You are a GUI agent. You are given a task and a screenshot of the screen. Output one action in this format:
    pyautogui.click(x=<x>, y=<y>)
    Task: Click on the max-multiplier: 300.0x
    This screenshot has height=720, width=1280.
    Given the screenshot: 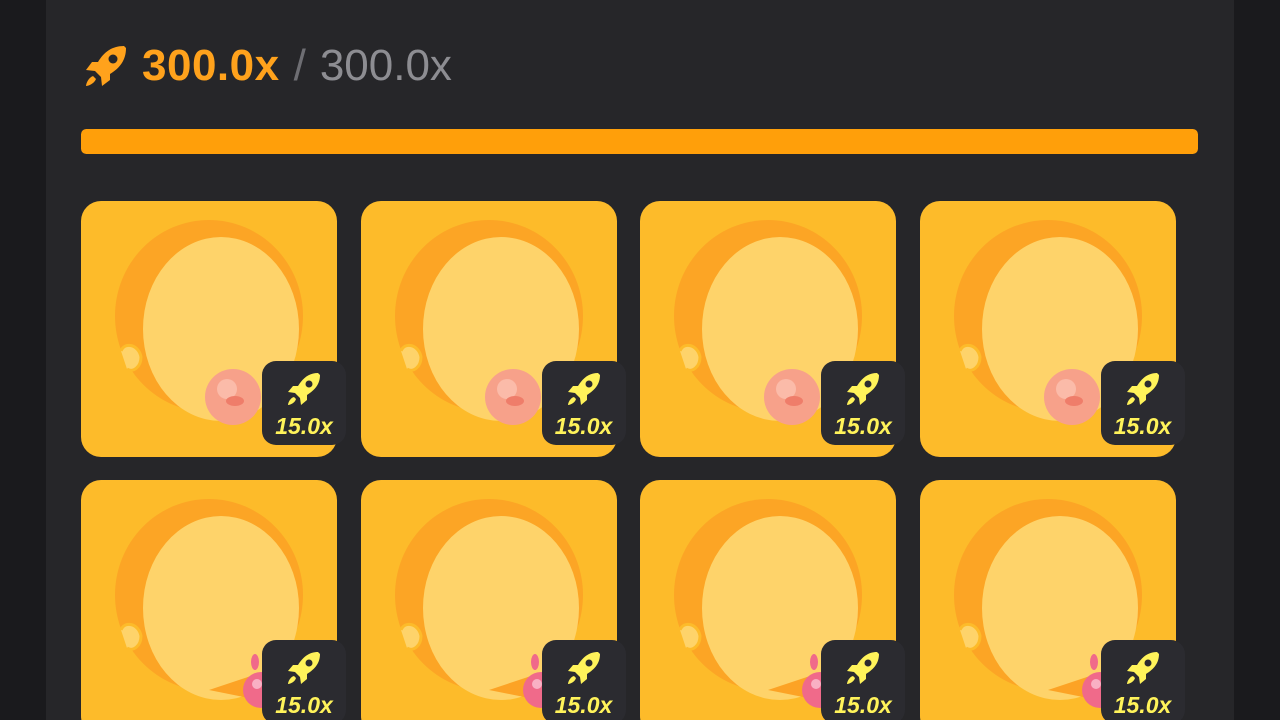 What is the action you would take?
    pyautogui.click(x=385, y=65)
    